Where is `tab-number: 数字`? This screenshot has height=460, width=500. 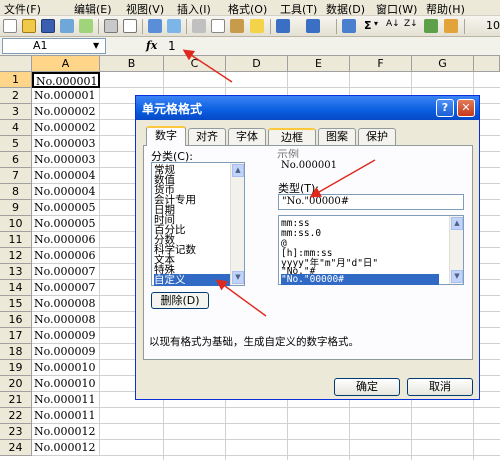 tab-number: 数字 is located at coordinates (166, 136).